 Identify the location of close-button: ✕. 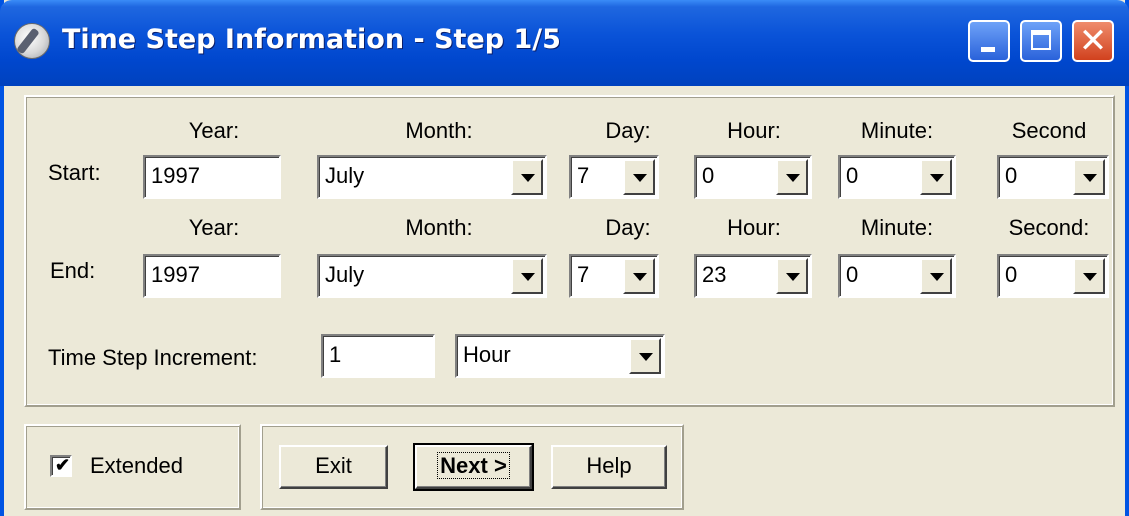
(1093, 41).